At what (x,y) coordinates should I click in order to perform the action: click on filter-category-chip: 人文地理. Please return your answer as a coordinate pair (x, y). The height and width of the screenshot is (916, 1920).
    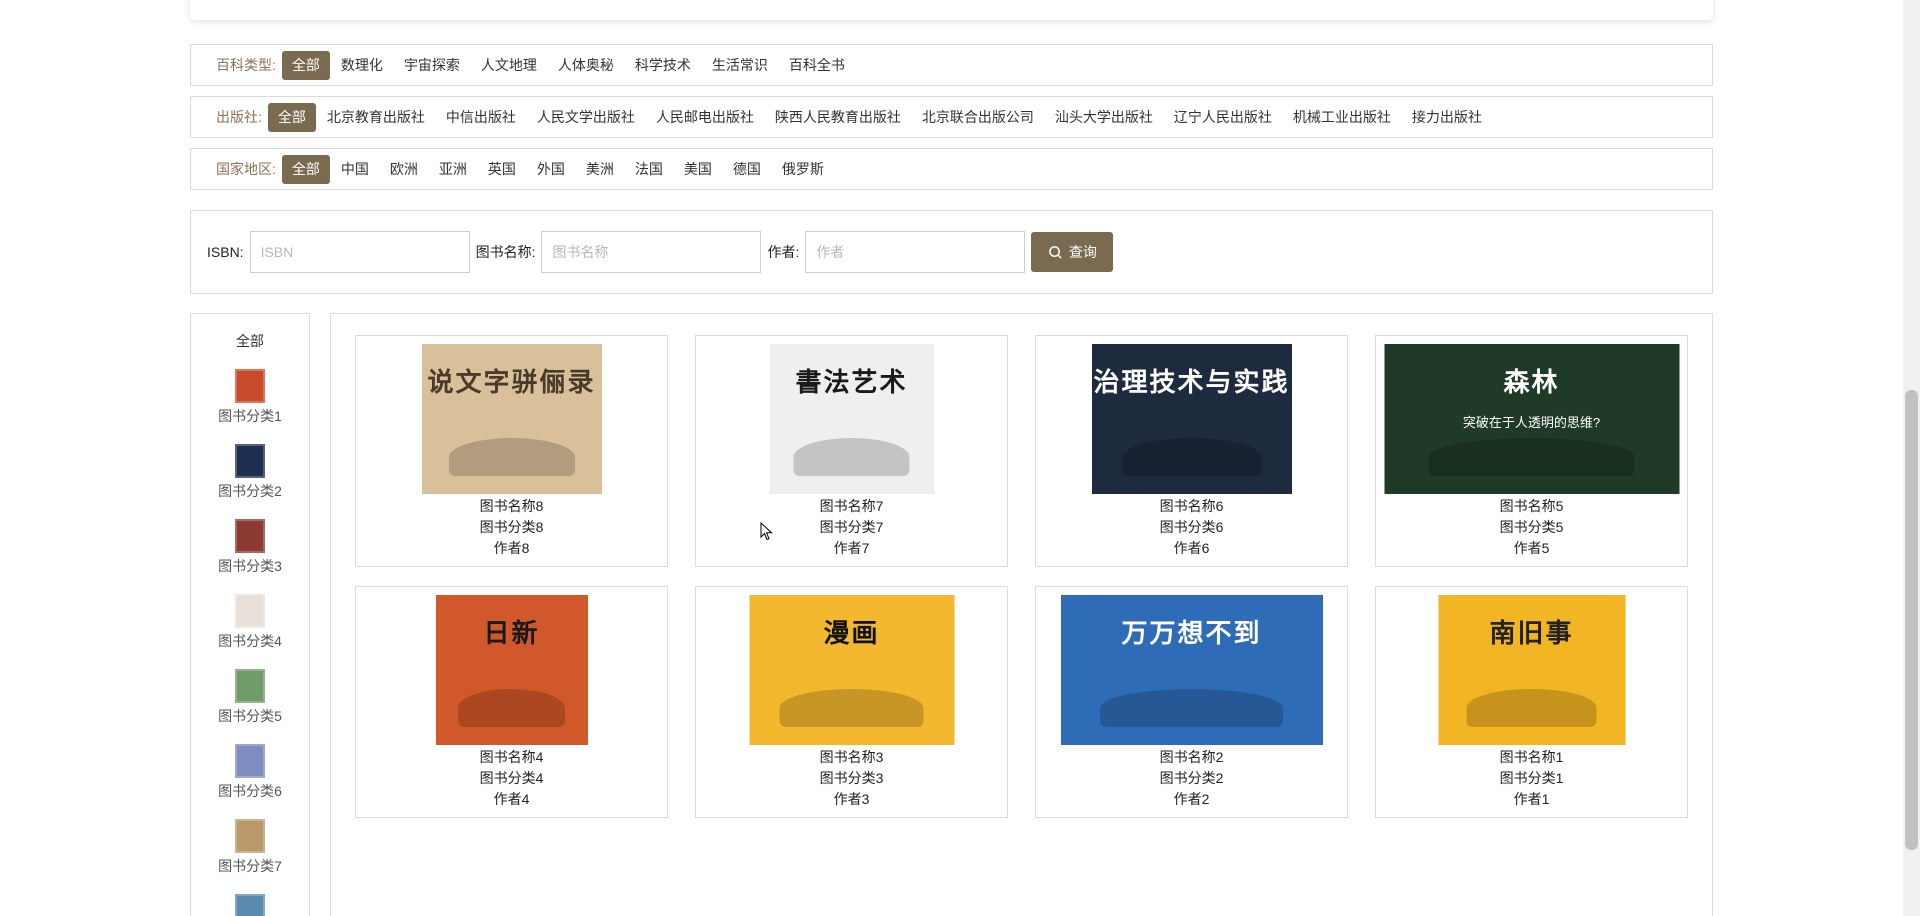
    Looking at the image, I should click on (509, 65).